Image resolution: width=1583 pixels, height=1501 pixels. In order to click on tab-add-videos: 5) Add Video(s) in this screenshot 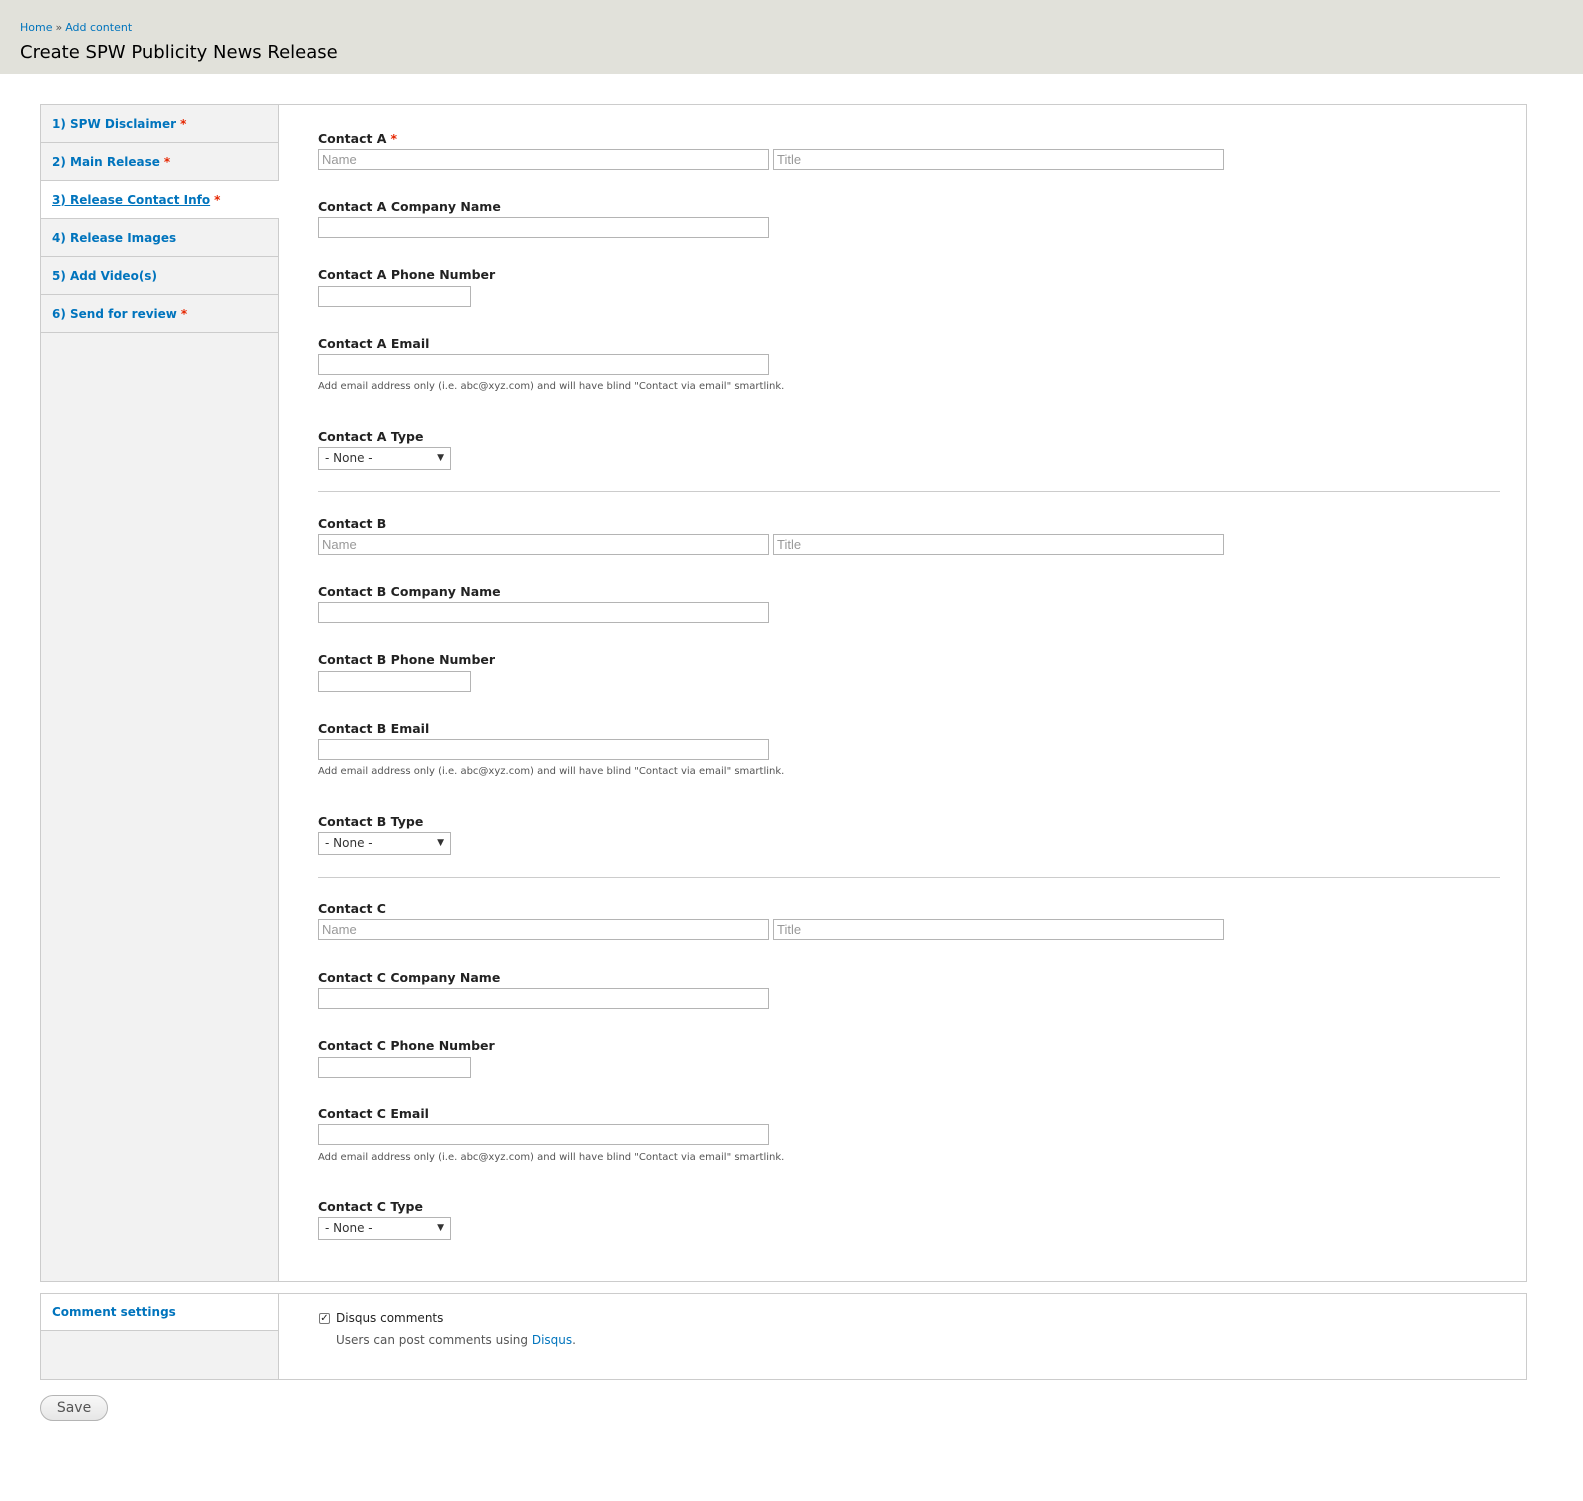, I will do `click(159, 276)`.